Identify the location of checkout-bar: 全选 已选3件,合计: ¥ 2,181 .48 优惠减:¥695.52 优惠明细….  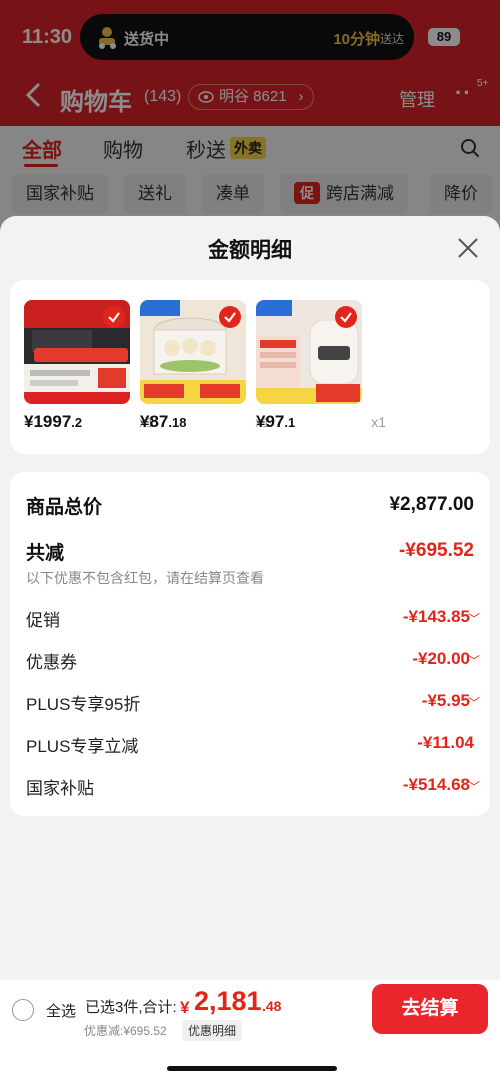
(250, 1031).